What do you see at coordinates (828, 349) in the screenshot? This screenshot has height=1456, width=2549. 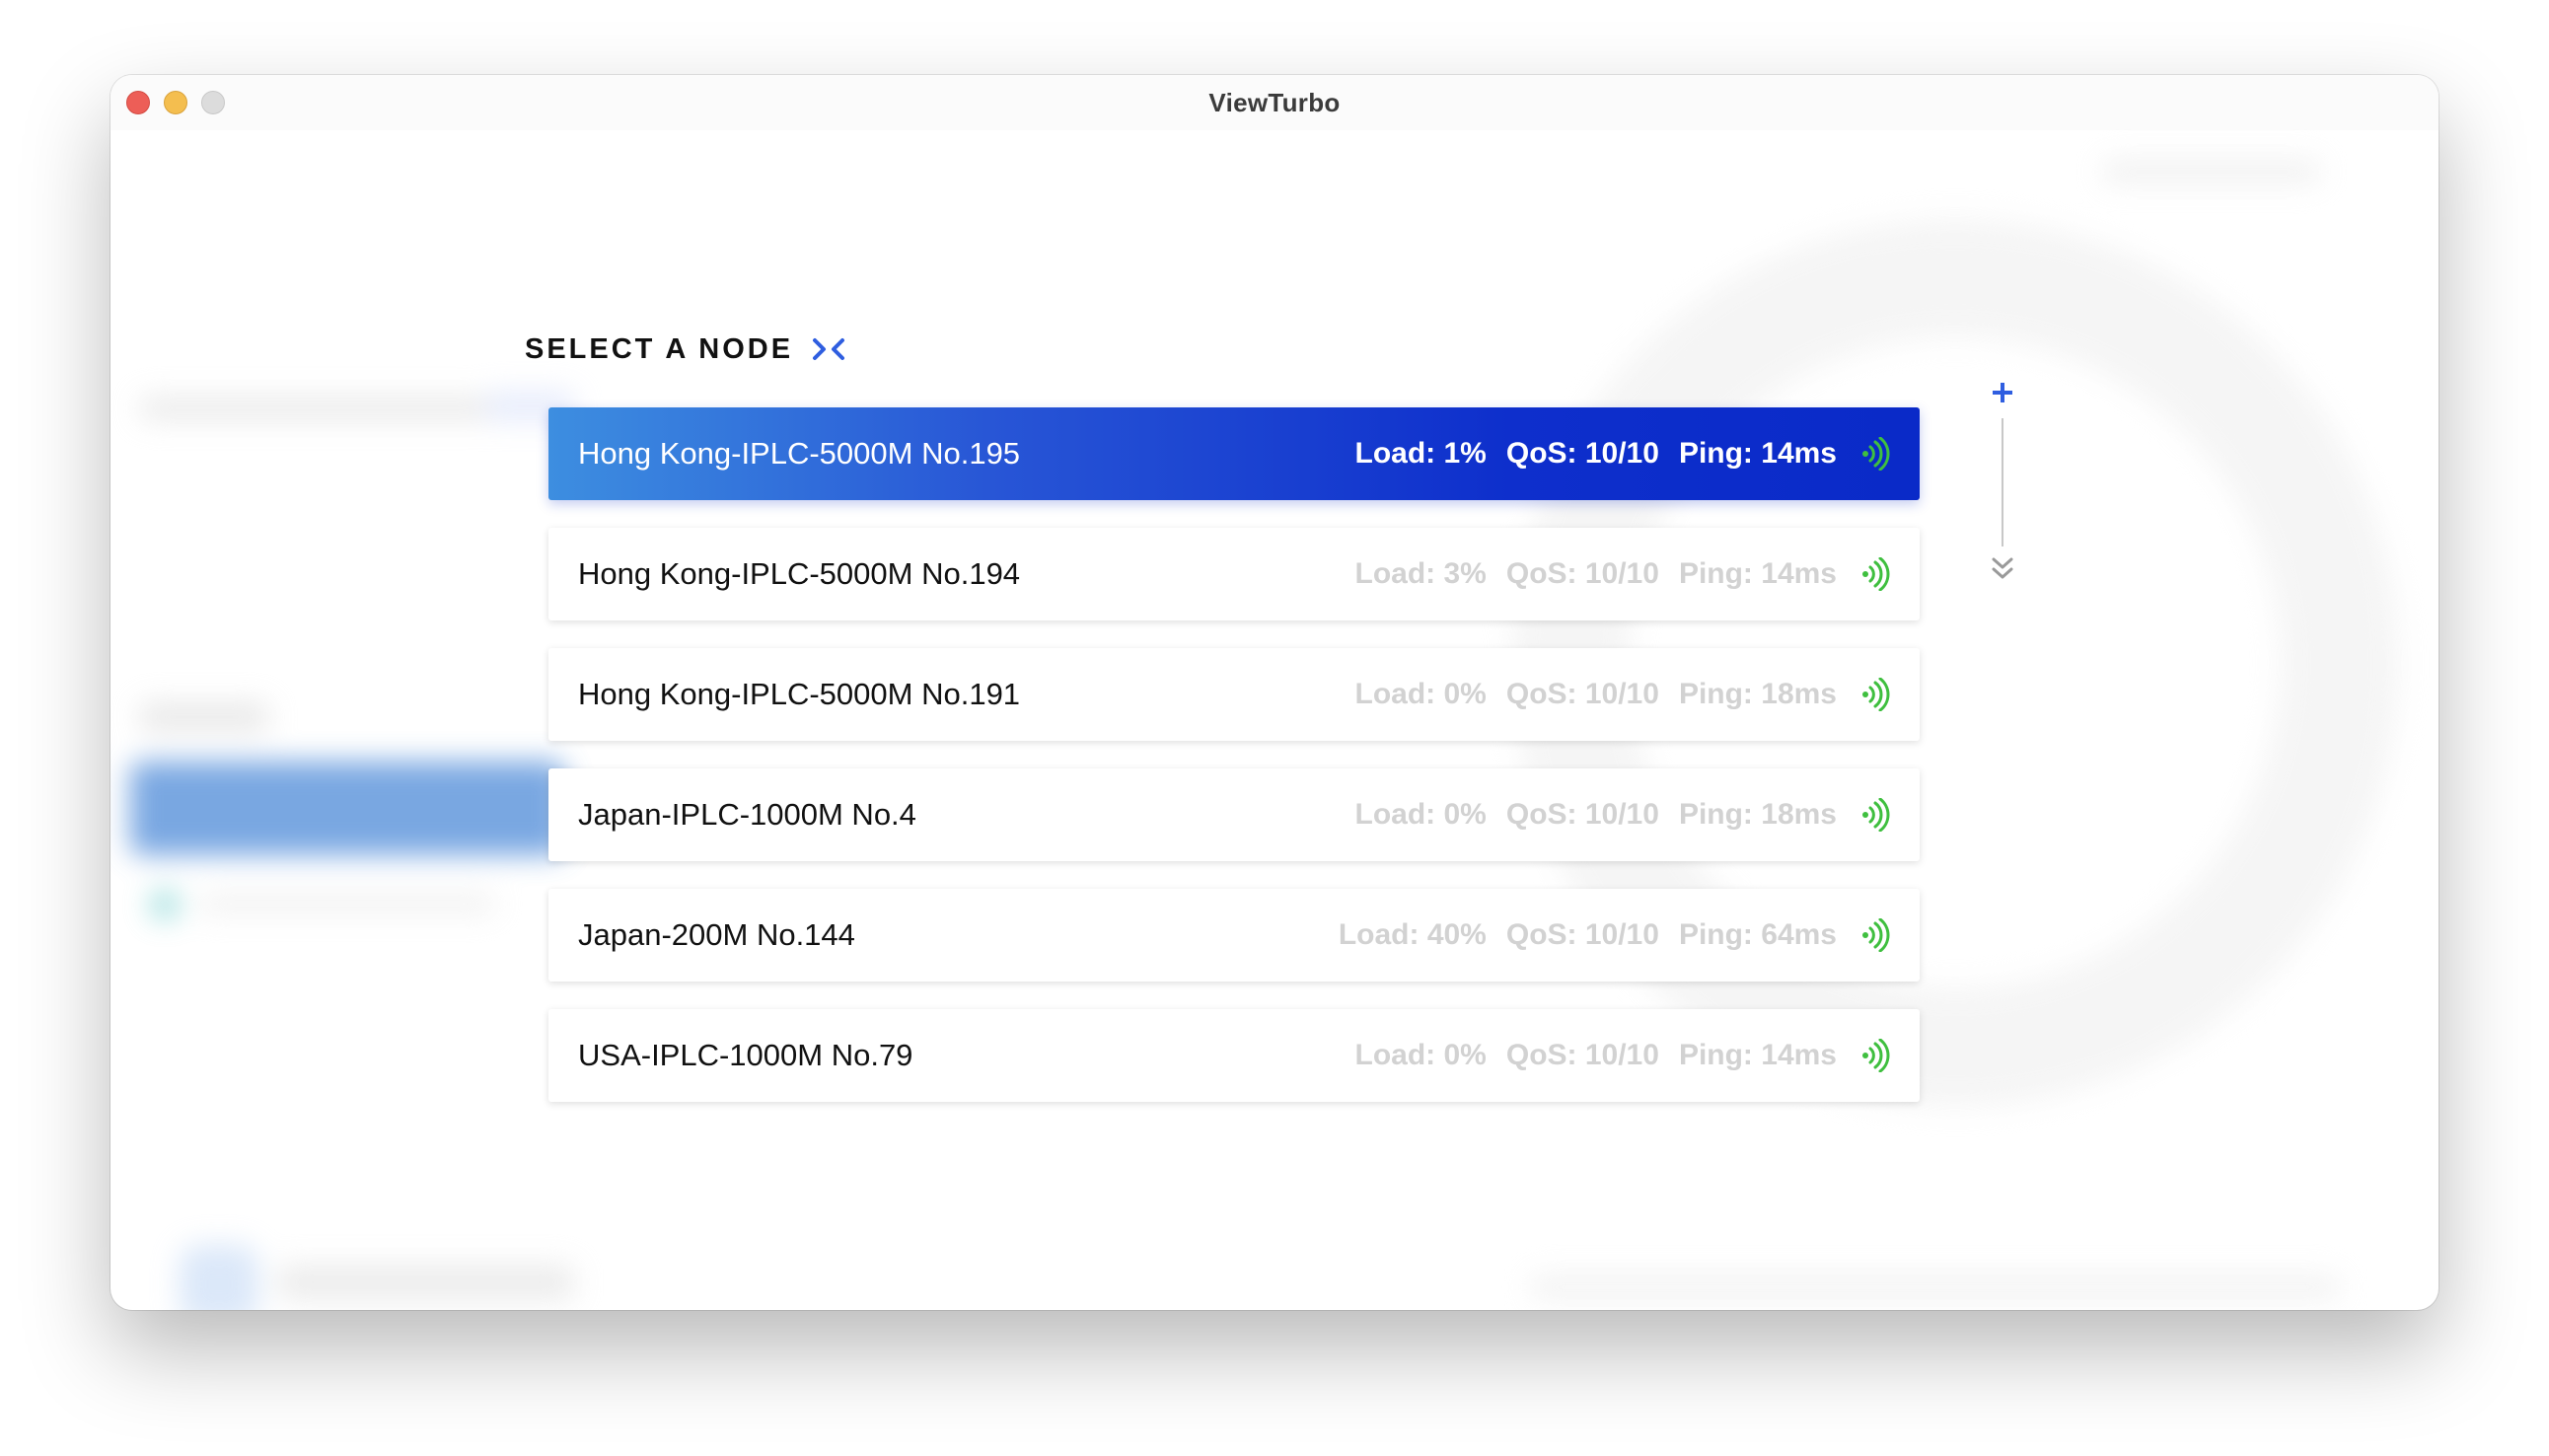 I see `collapse-arrows-icon` at bounding box center [828, 349].